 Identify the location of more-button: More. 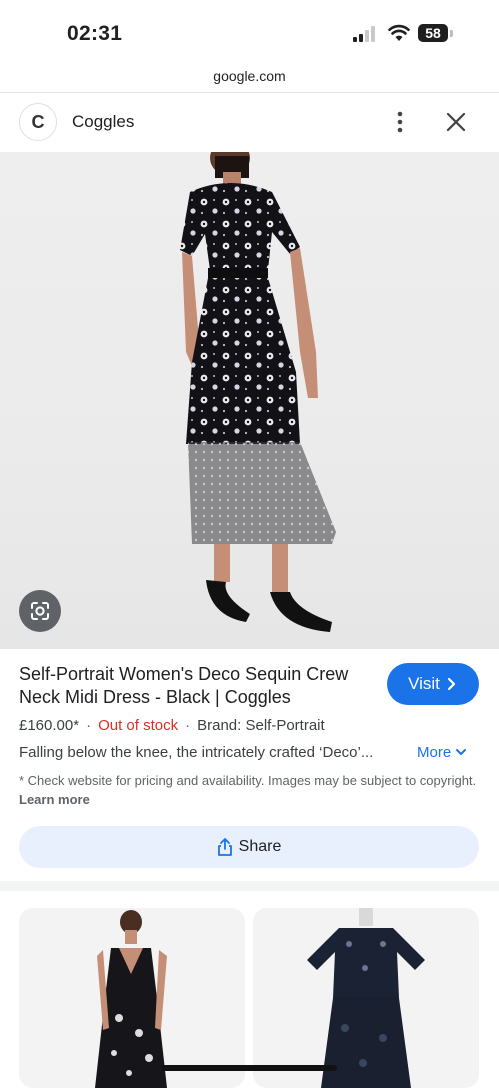
(442, 752).